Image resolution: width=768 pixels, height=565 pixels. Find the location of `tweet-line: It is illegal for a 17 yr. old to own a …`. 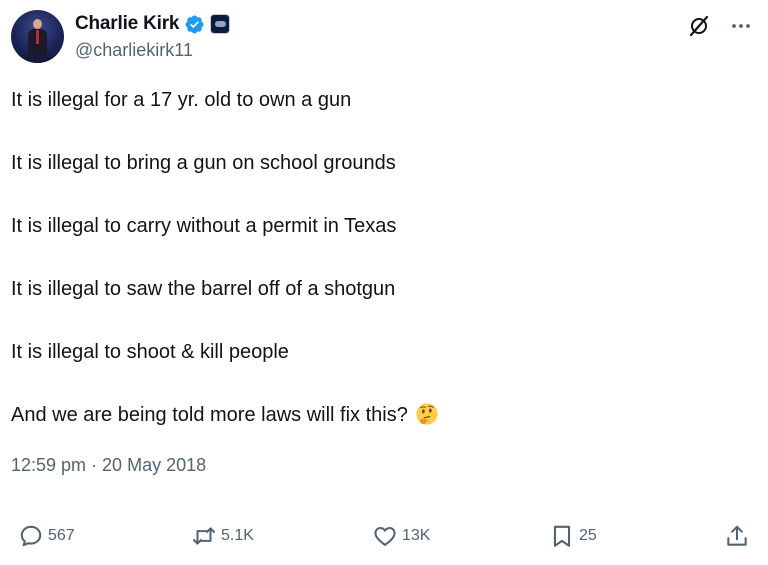

tweet-line: It is illegal for a 17 yr. old to own a … is located at coordinates (181, 100).